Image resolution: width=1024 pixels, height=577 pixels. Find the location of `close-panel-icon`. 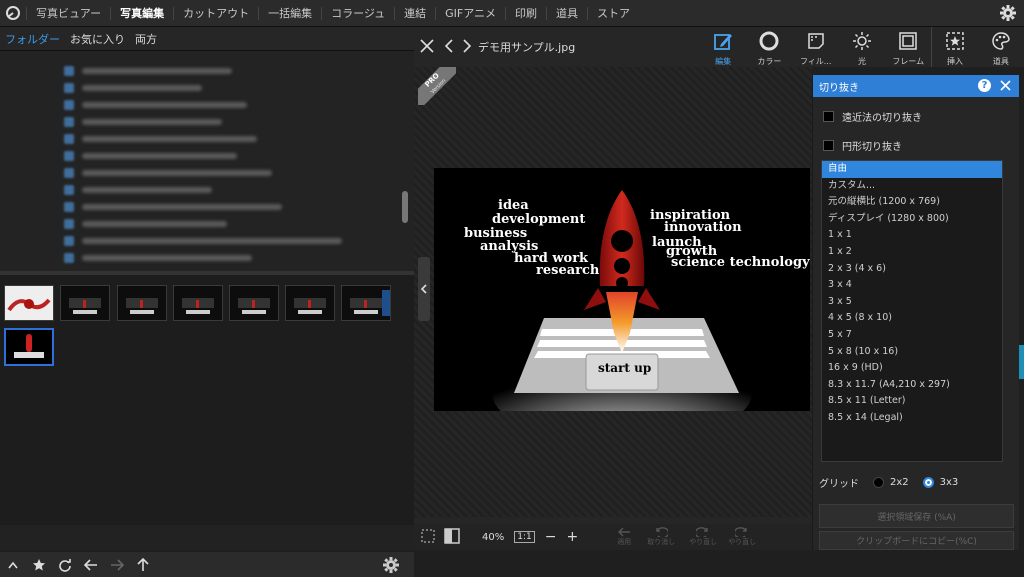

close-panel-icon is located at coordinates (1005, 87).